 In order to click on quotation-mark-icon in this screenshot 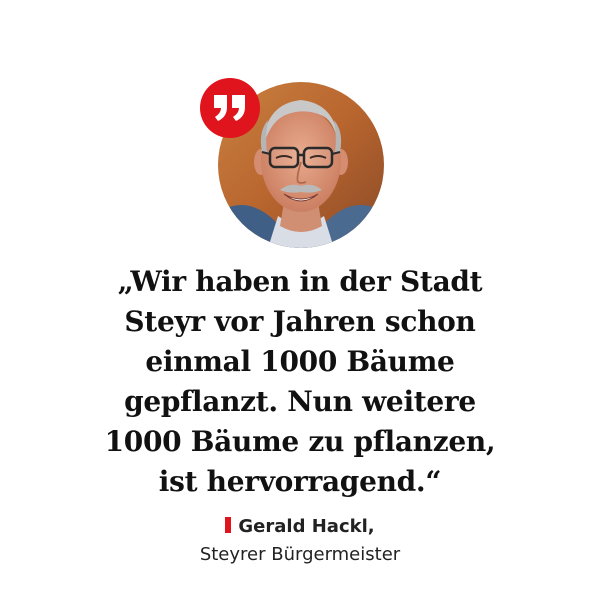, I will do `click(230, 108)`.